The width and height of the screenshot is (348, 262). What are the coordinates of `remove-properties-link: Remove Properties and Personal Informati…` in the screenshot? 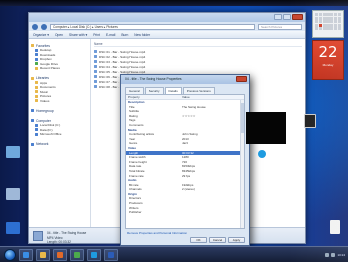 It's located at (157, 233).